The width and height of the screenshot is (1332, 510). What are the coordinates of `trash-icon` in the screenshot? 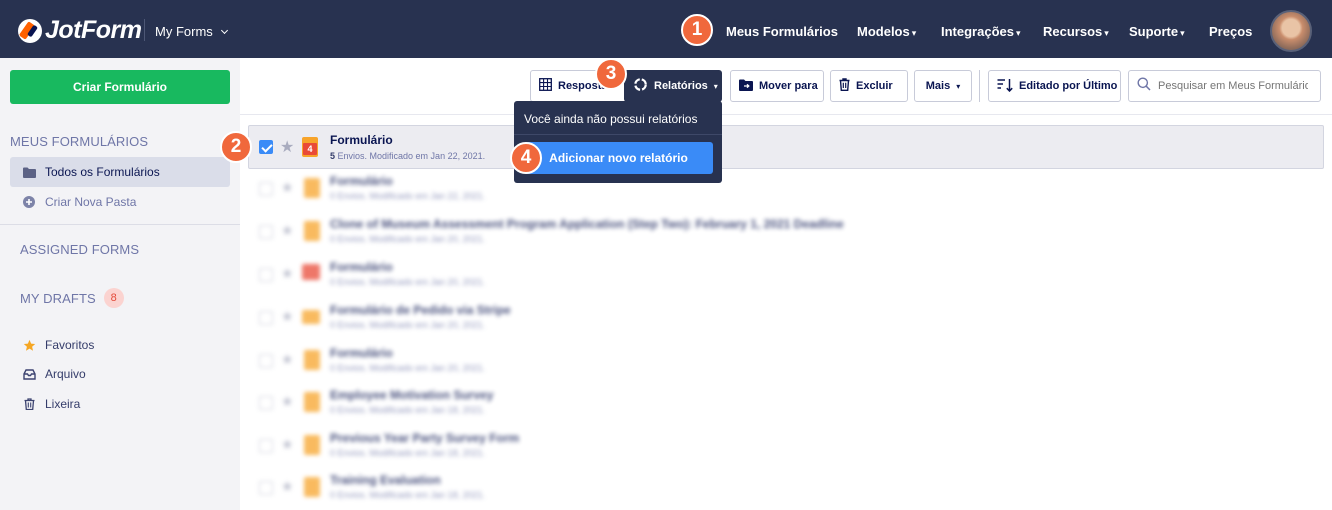 It's located at (29, 404).